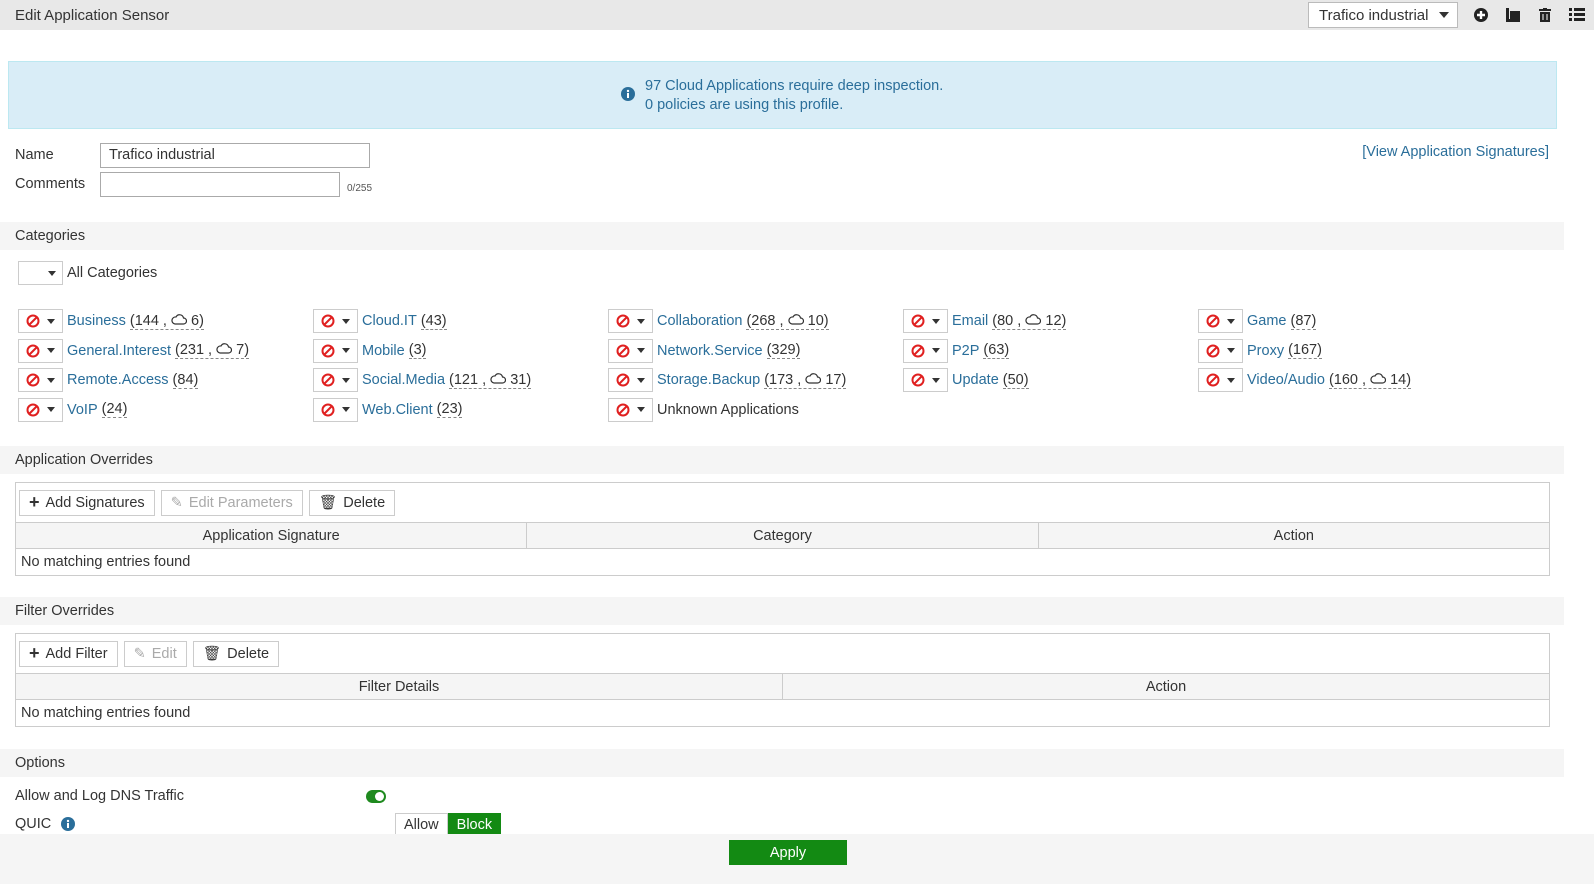  I want to click on category-count: (121 , 31), so click(490, 380).